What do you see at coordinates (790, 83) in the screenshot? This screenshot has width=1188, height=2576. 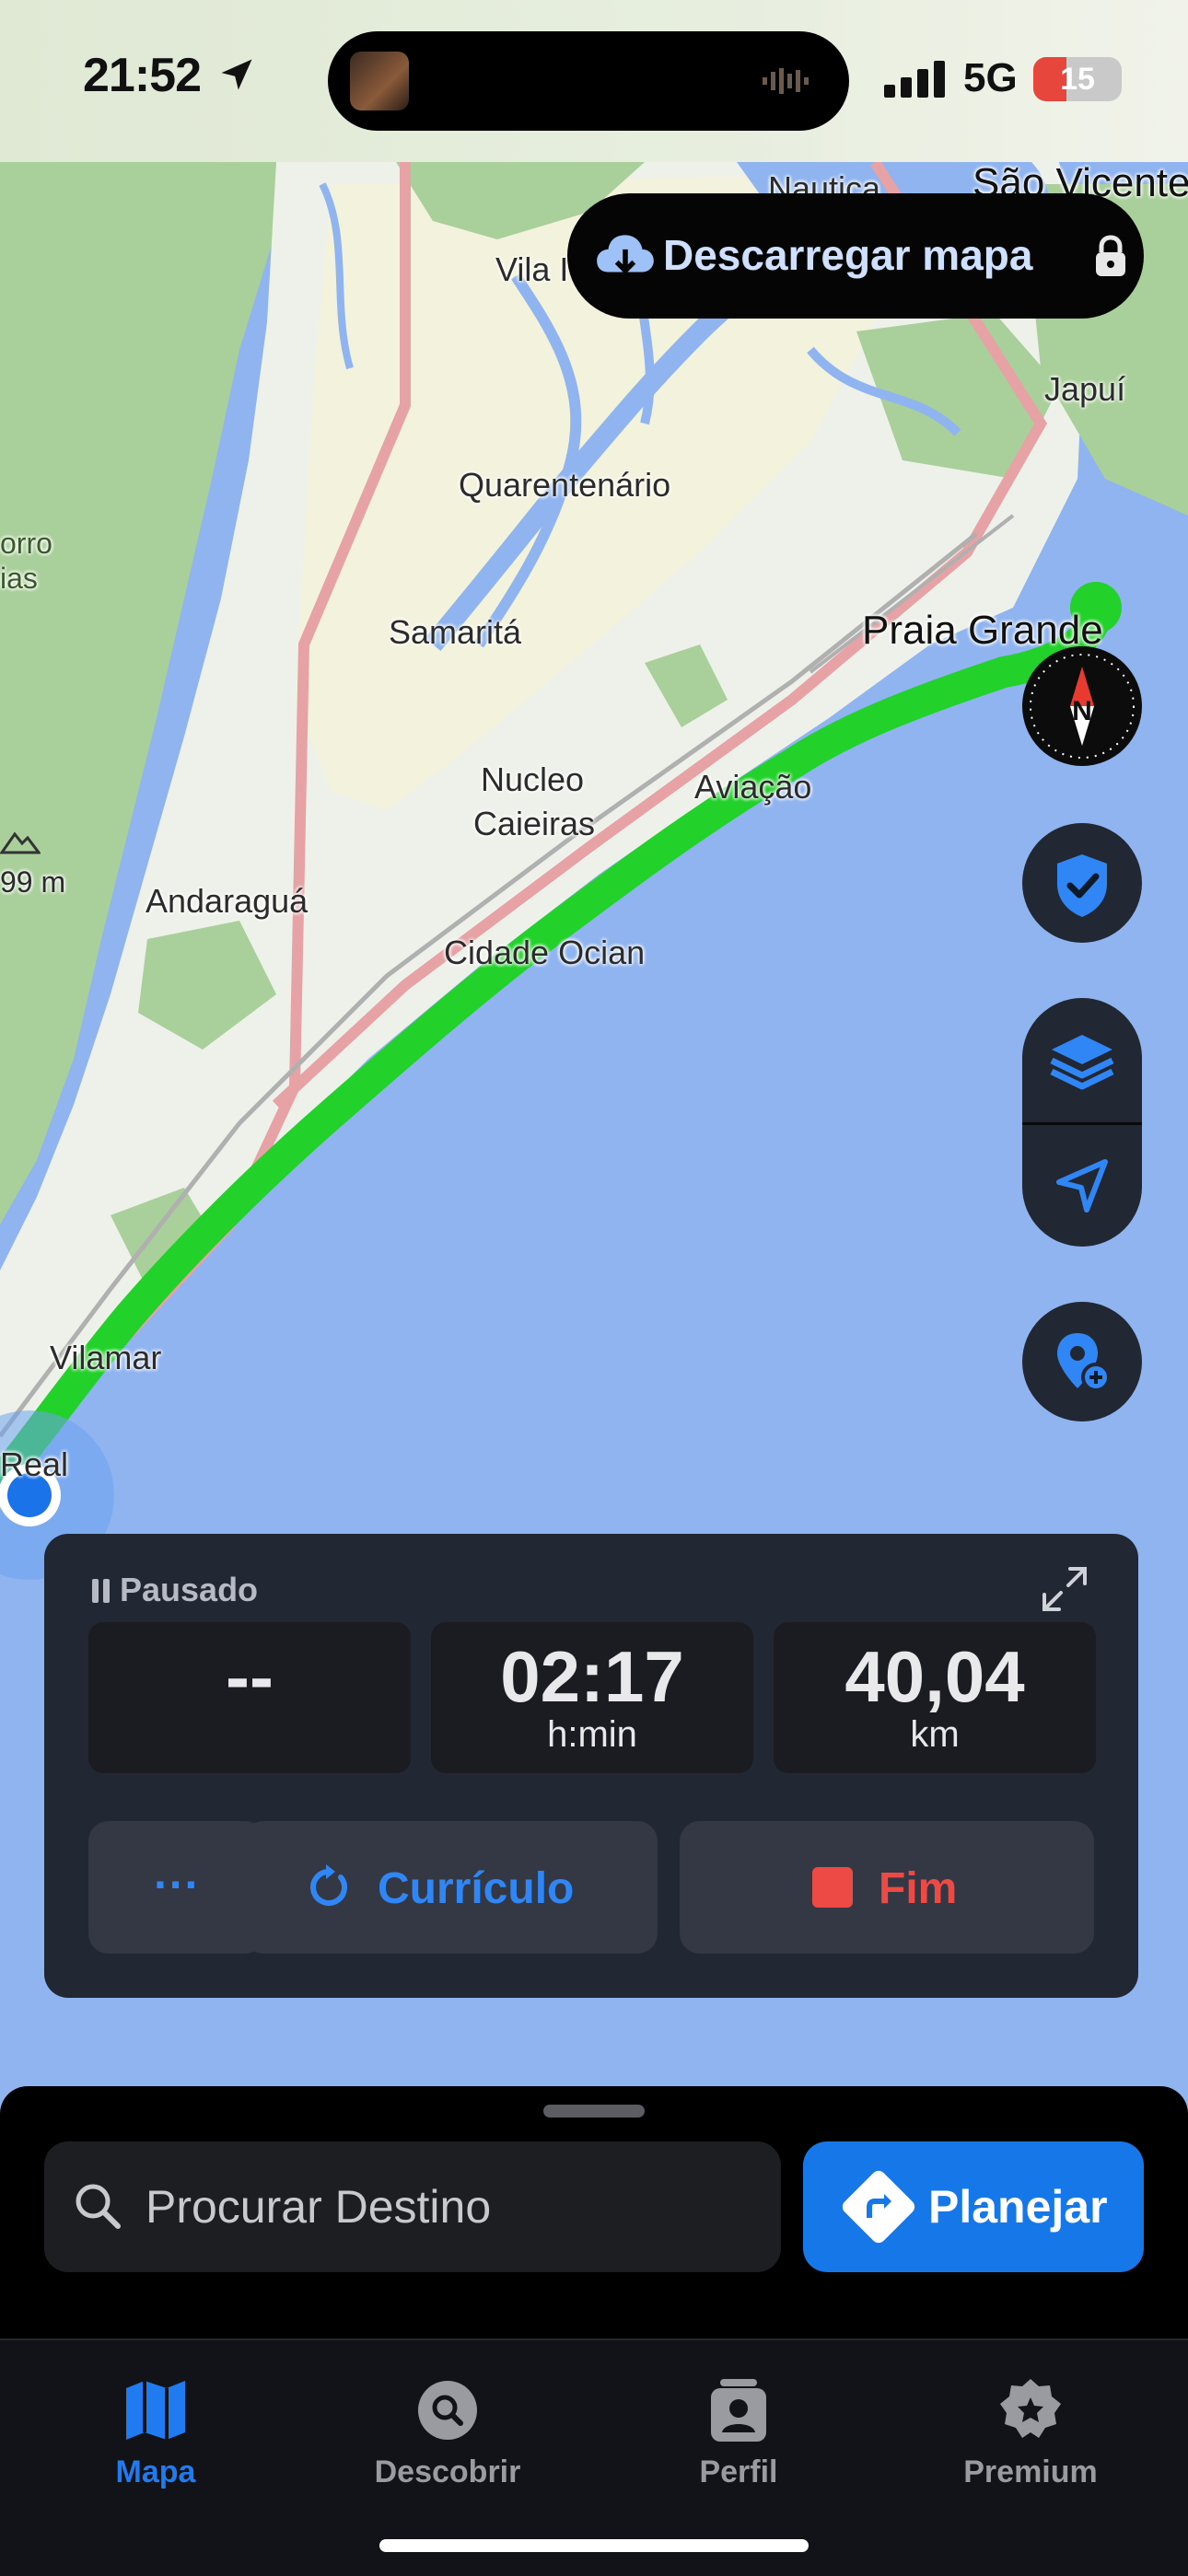 I see `audio-waveform-icon` at bounding box center [790, 83].